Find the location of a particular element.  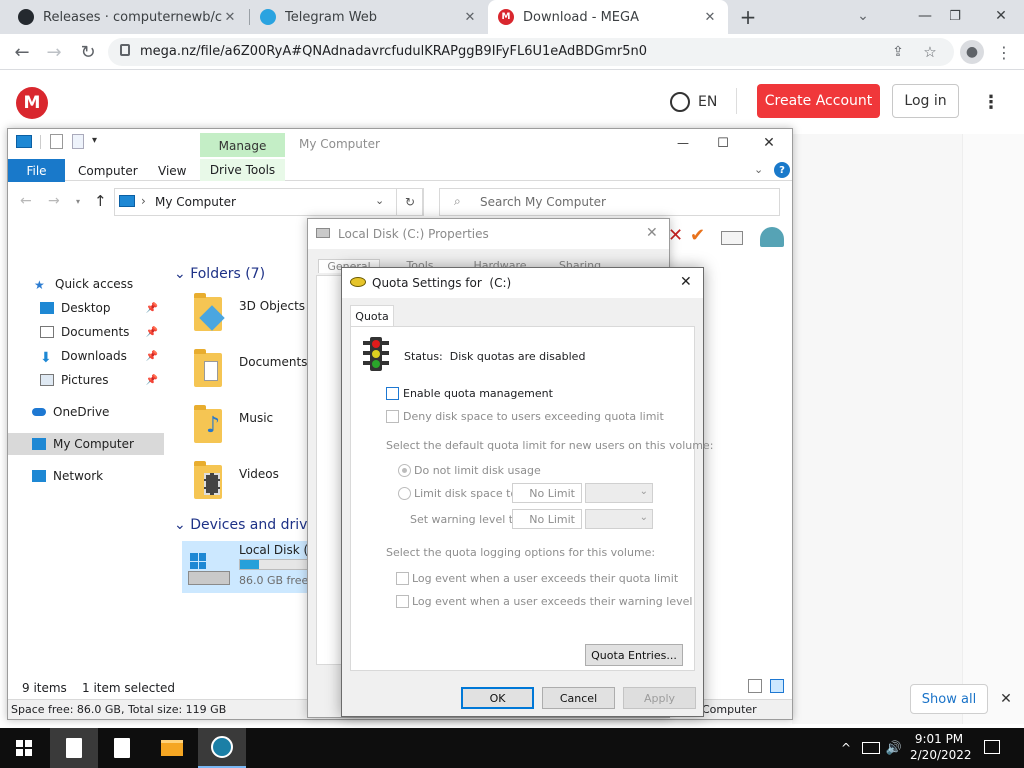

show-hidden-icons-icon: ^ is located at coordinates (846, 748).